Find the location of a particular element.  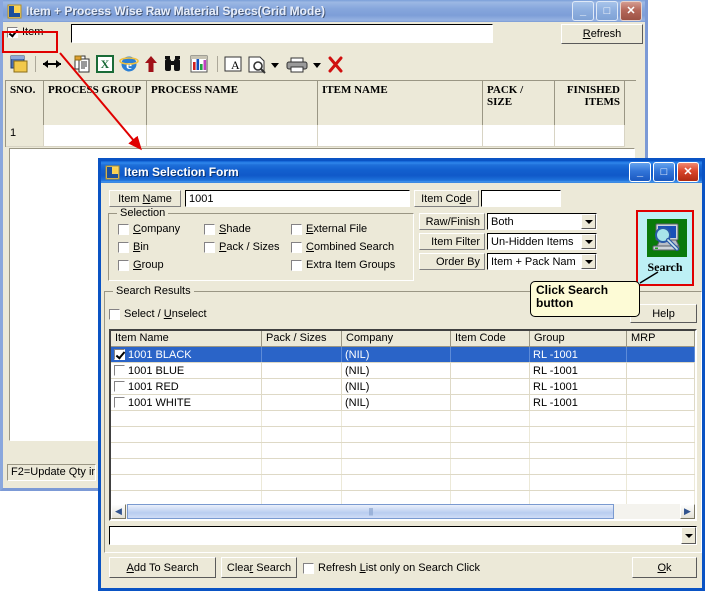

checkbox-combined-search: Combined Search is located at coordinates (342, 247).